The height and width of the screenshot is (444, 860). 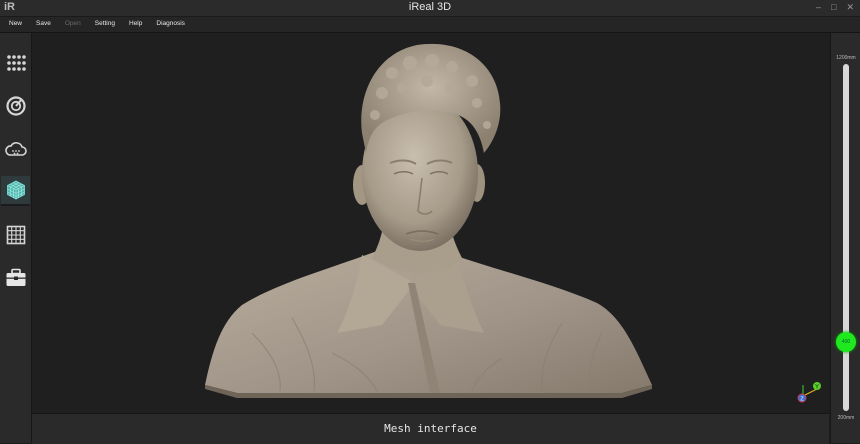 I want to click on toolbox-icon, so click(x=15, y=277).